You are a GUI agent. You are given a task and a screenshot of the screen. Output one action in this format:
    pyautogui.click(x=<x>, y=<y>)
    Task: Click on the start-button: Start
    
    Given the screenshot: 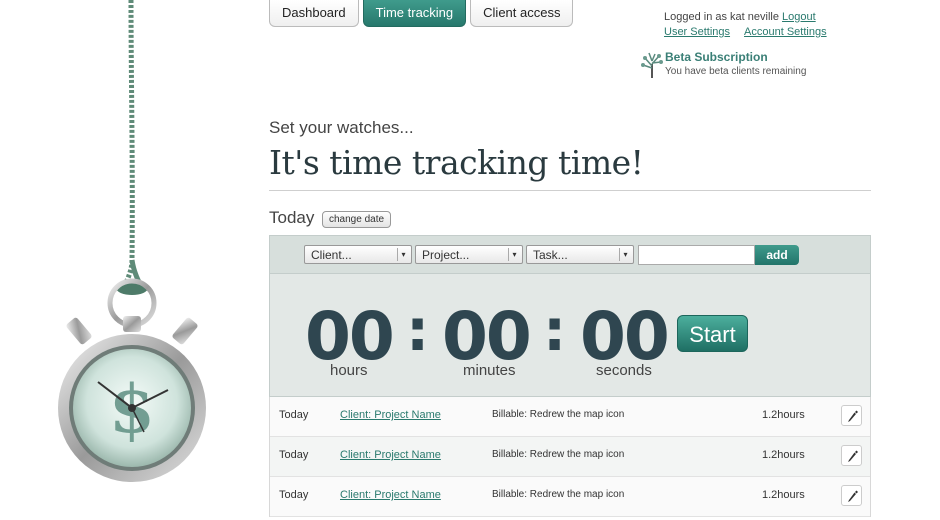 What is the action you would take?
    pyautogui.click(x=712, y=333)
    